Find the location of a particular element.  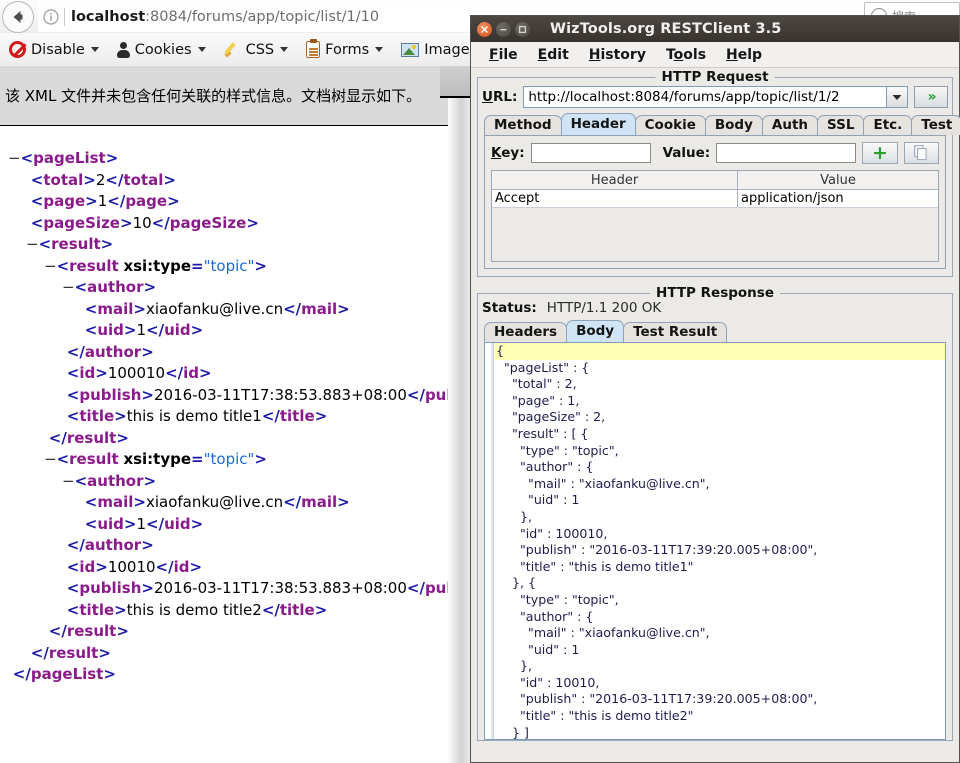

xml-token: "topic" is located at coordinates (229, 459).